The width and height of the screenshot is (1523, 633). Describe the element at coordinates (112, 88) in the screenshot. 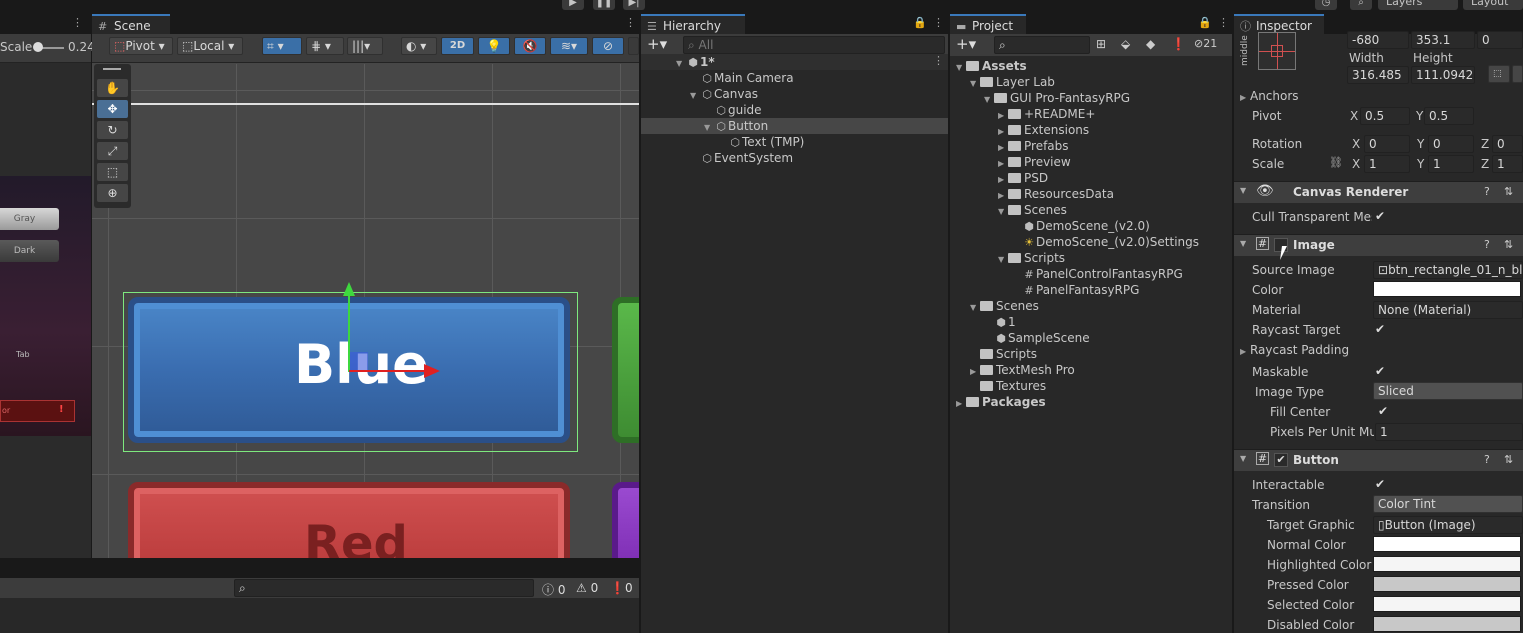

I see `hand-tool-icon: ✋` at that location.